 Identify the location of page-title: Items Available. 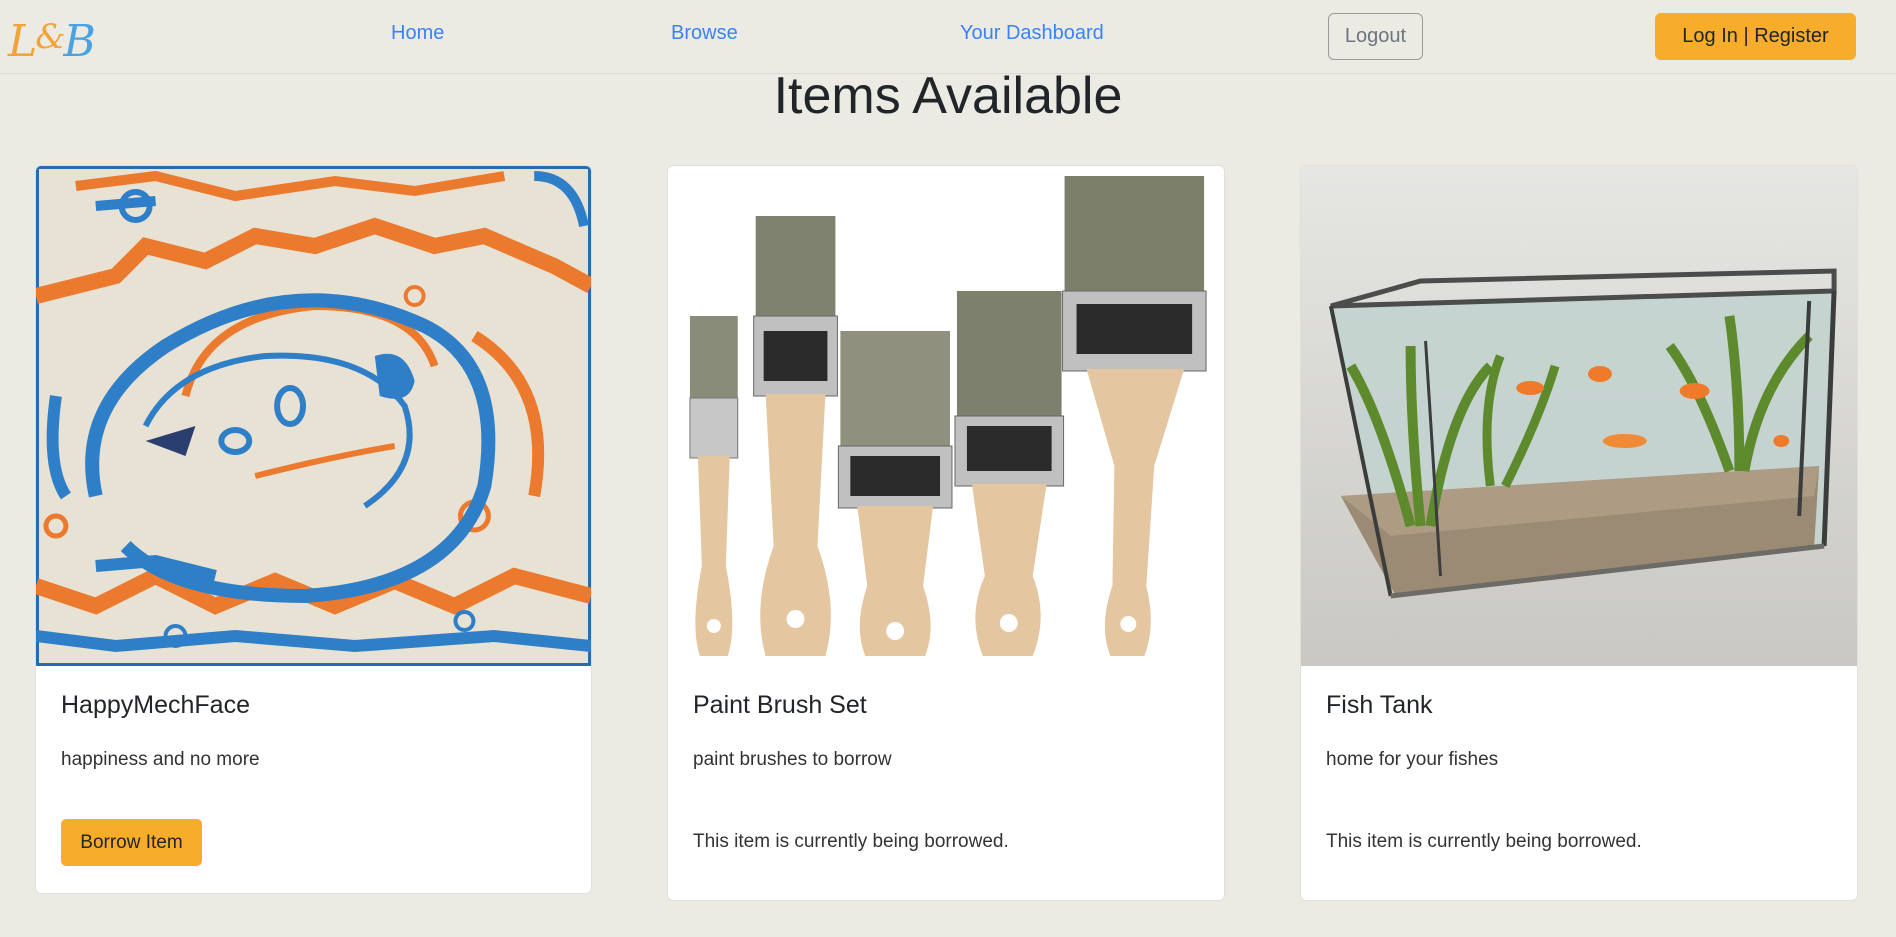
(948, 96).